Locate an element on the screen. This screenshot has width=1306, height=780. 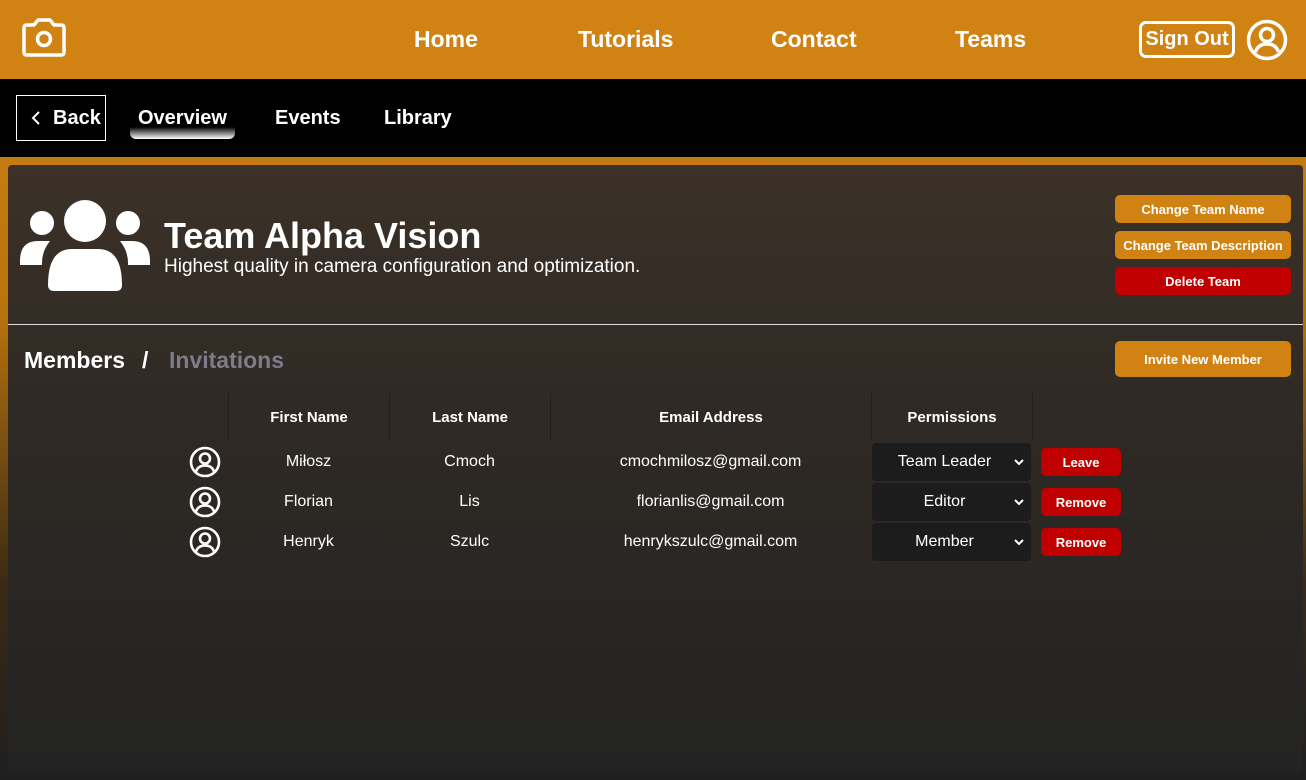
active-tab-indicator is located at coordinates (182, 133).